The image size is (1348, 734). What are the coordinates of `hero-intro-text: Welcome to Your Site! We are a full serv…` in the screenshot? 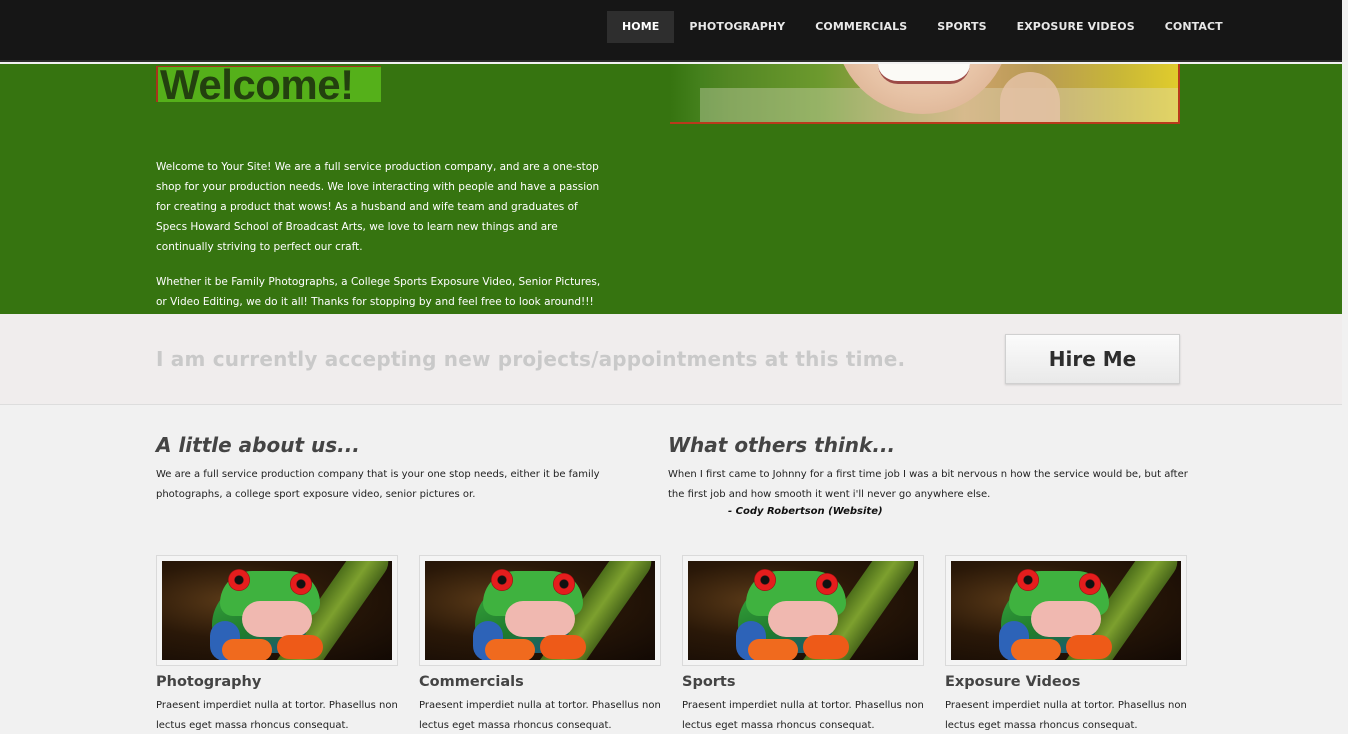 It's located at (378, 234).